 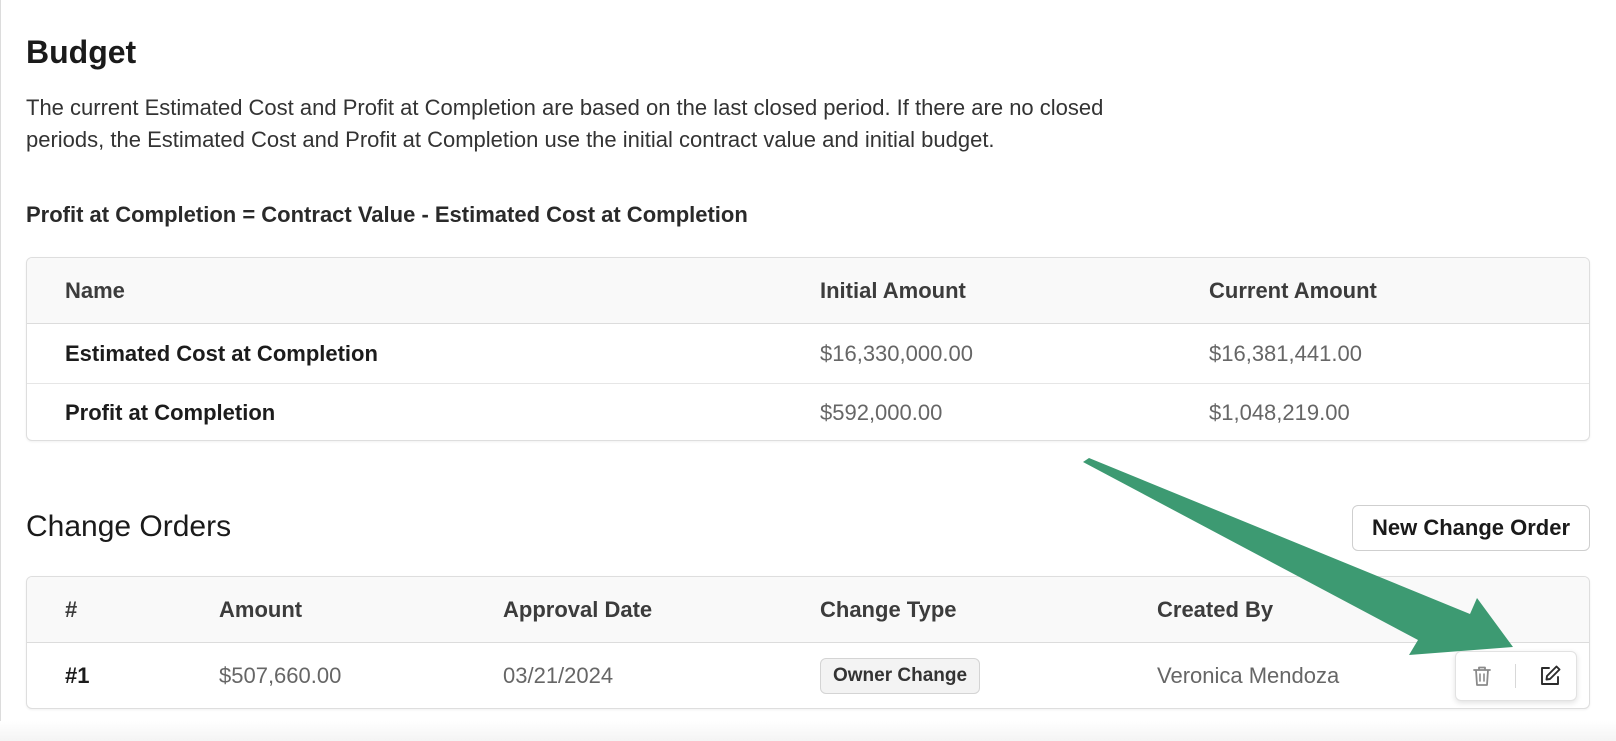 I want to click on delete-button, so click(x=1482, y=676).